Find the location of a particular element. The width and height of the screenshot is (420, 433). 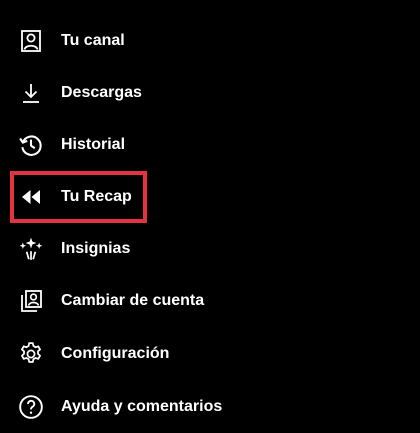

menu-item-downloads: Descargas is located at coordinates (210, 93).